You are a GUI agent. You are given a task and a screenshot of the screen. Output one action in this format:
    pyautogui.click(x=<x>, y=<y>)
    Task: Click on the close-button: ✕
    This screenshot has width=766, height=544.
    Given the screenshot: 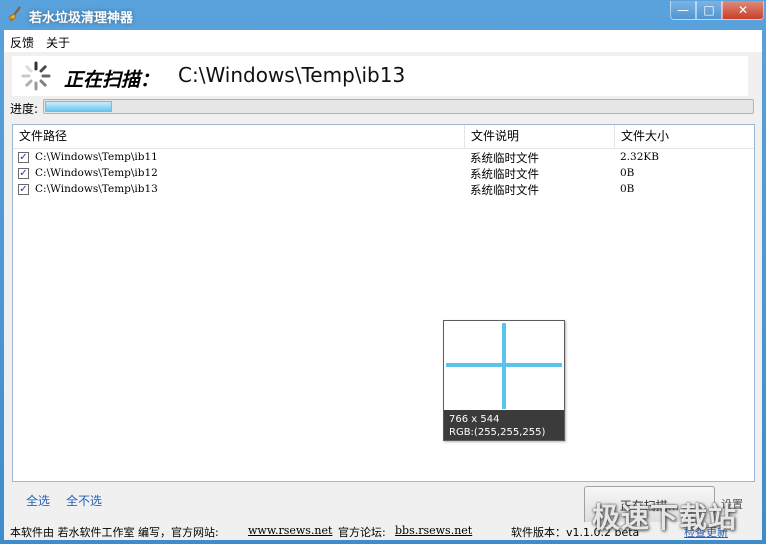 What is the action you would take?
    pyautogui.click(x=743, y=10)
    